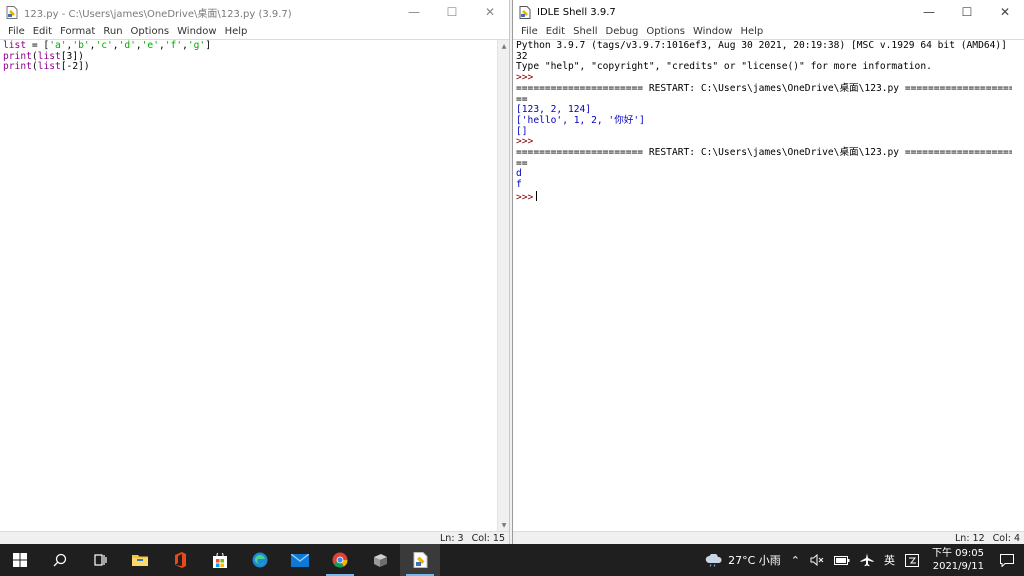  What do you see at coordinates (112, 31) in the screenshot?
I see `menu-run: Run` at bounding box center [112, 31].